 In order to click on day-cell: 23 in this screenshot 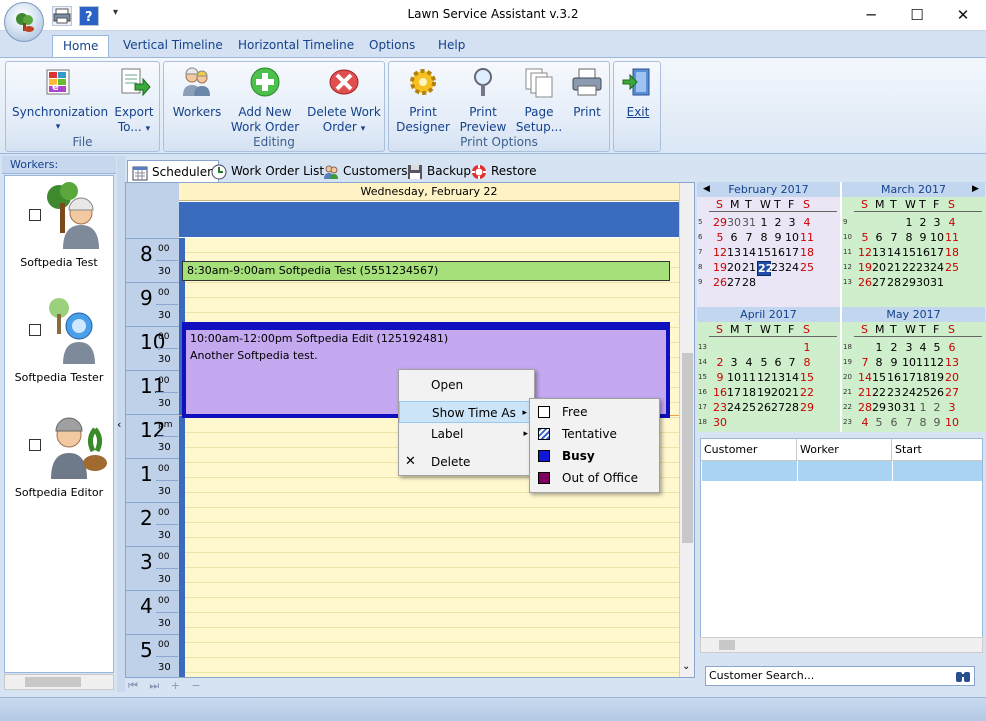, I will do `click(778, 267)`.